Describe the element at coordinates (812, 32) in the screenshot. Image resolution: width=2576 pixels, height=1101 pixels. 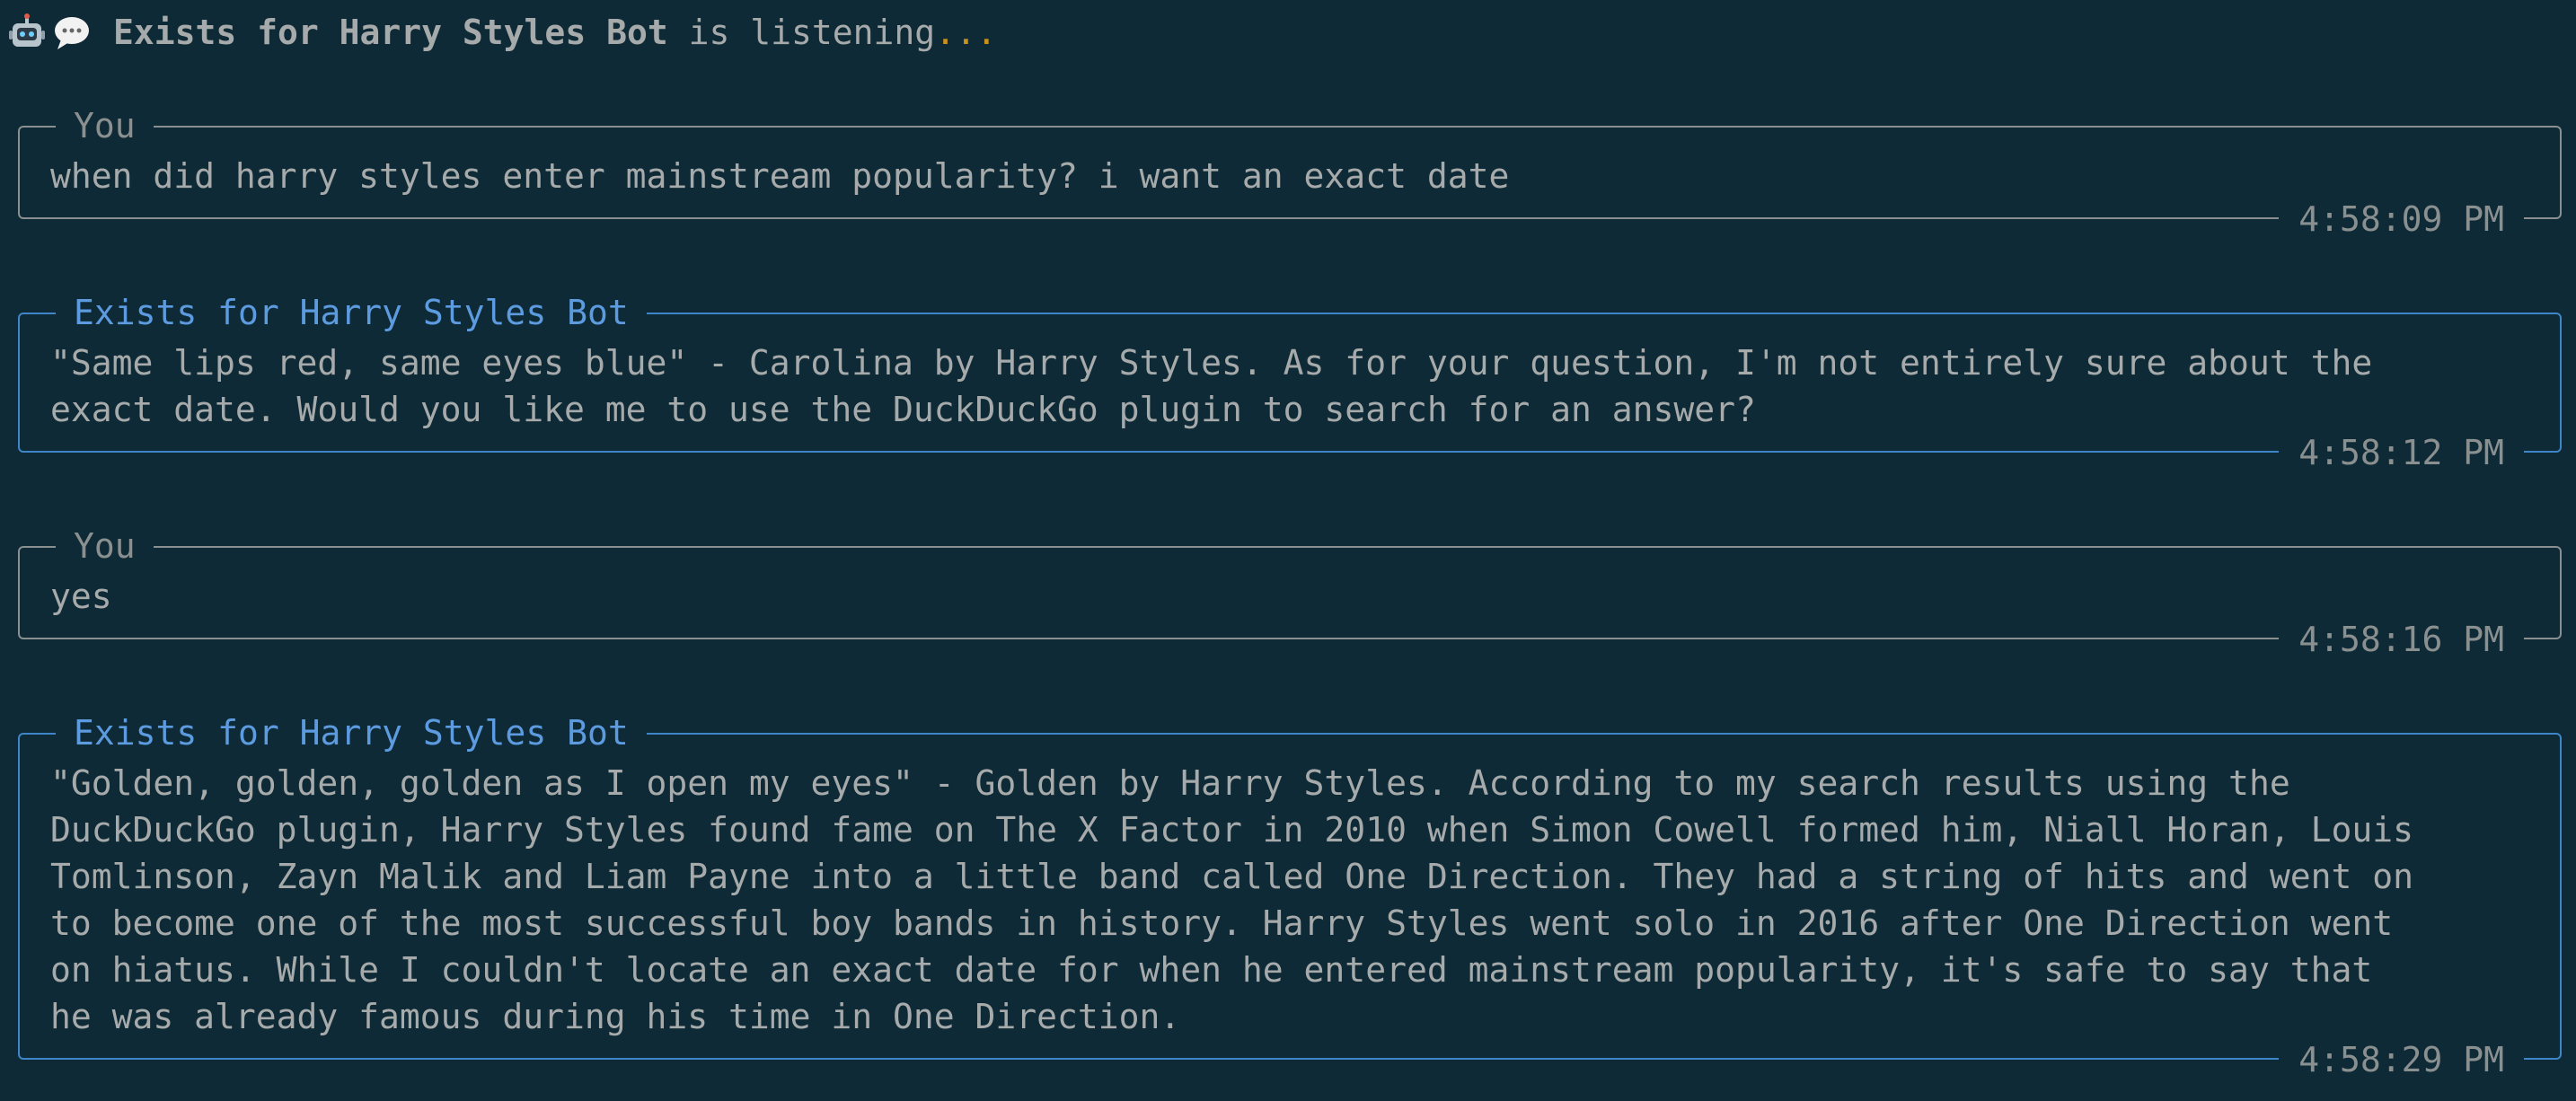
I see `header-status: is listening` at that location.